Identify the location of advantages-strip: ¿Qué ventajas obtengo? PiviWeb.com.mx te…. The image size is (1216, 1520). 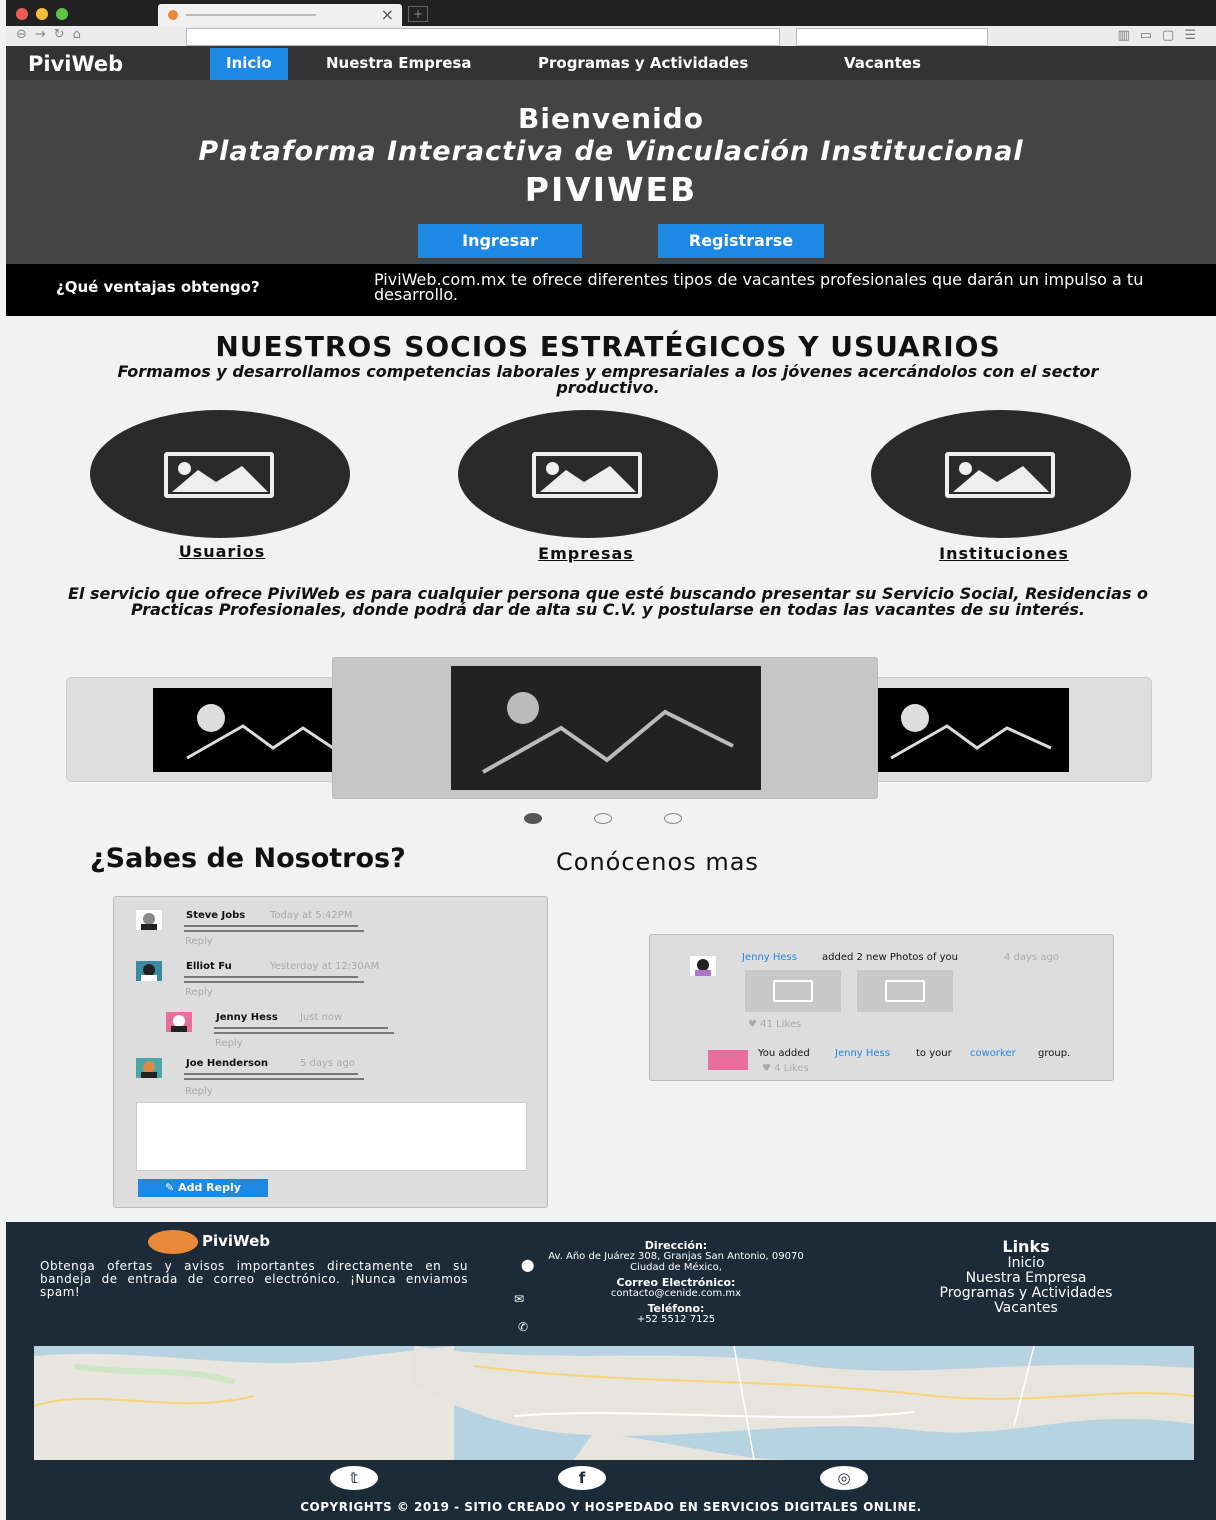
(611, 290).